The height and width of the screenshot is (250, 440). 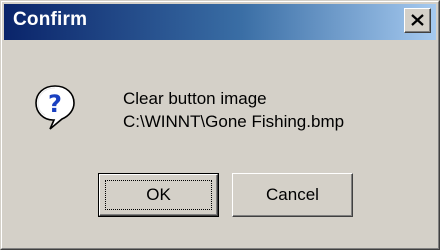 I want to click on ok-button: OK, so click(x=158, y=195).